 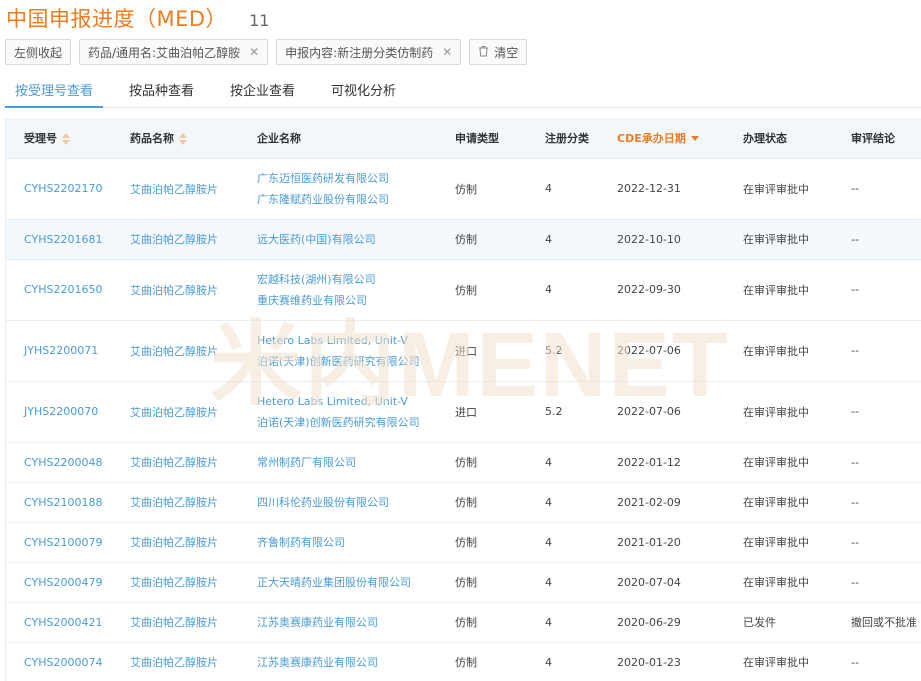 I want to click on tab-by-variety: 按品种查看, so click(x=161, y=93).